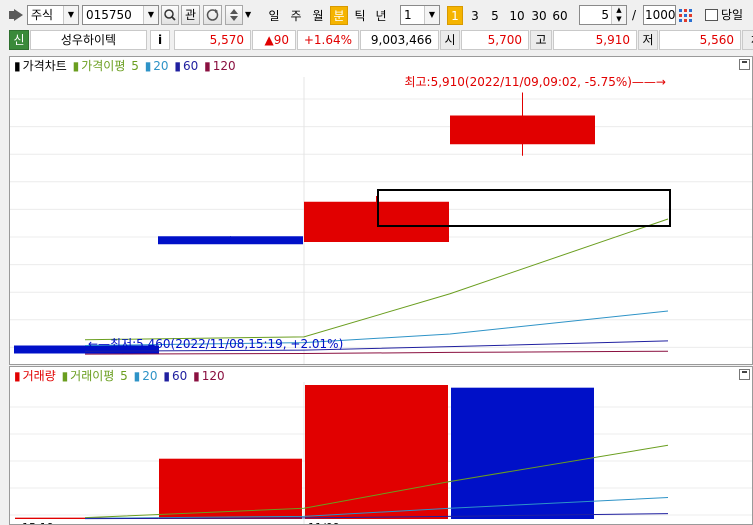  What do you see at coordinates (76, 66) in the screenshot?
I see `legend-ma-mark: ▮` at bounding box center [76, 66].